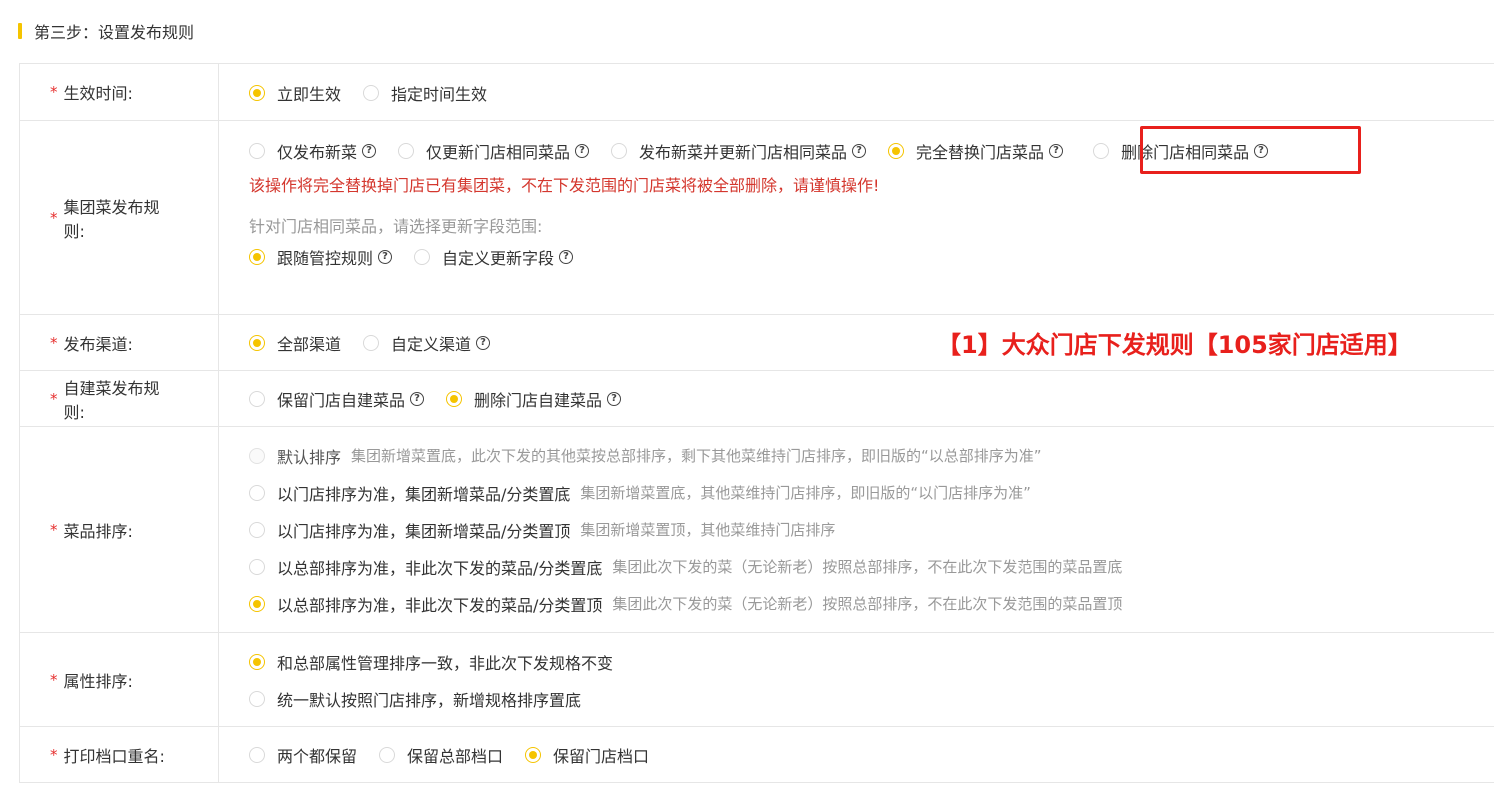  Describe the element at coordinates (295, 343) in the screenshot. I see `radio-all-channels: 全部渠道` at that location.